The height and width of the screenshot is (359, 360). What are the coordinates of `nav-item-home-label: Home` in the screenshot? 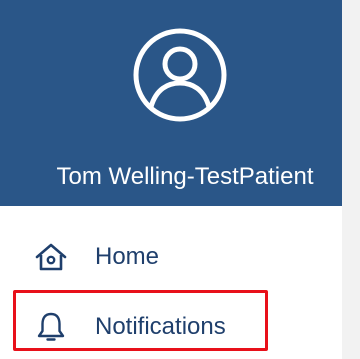 It's located at (127, 256).